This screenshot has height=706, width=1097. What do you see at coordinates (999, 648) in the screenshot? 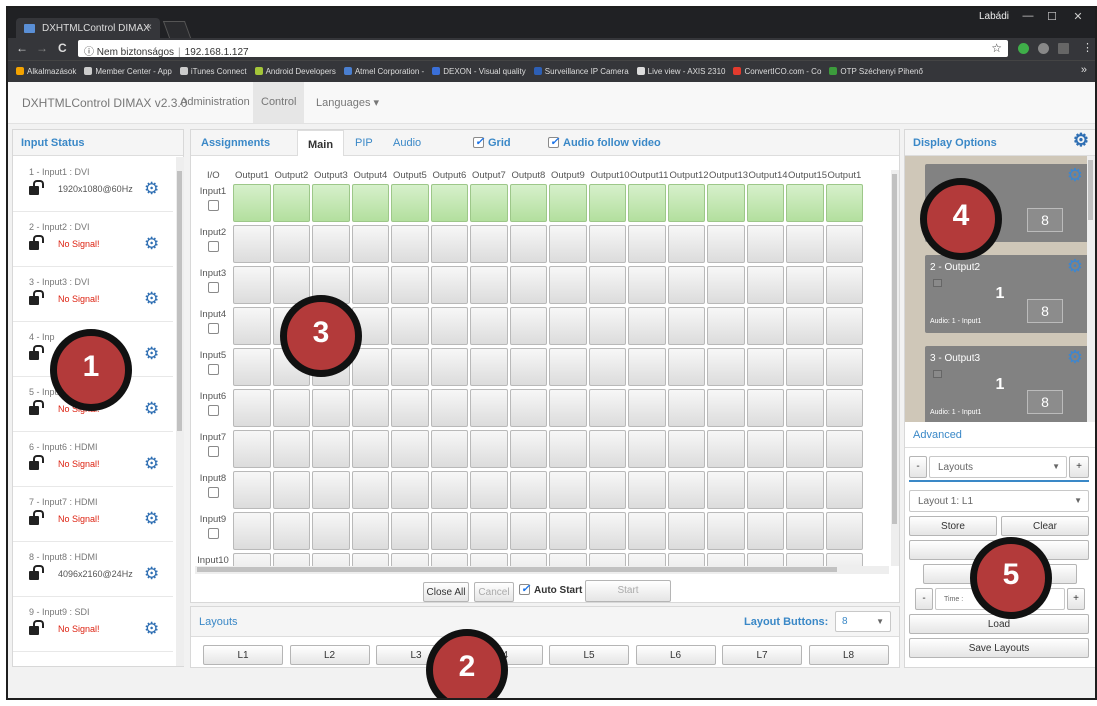
I see `save-layouts-button: Save Layouts` at bounding box center [999, 648].